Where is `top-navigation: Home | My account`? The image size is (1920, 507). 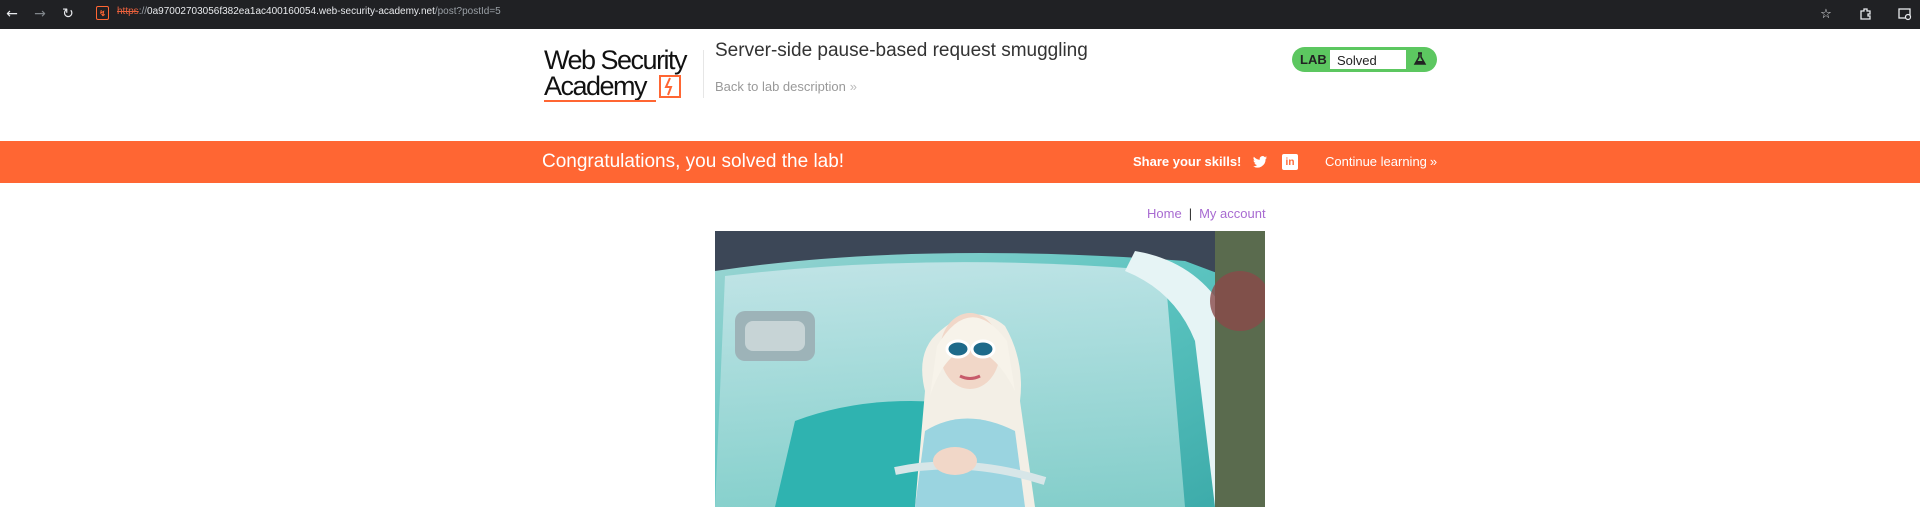 top-navigation: Home | My account is located at coordinates (1206, 213).